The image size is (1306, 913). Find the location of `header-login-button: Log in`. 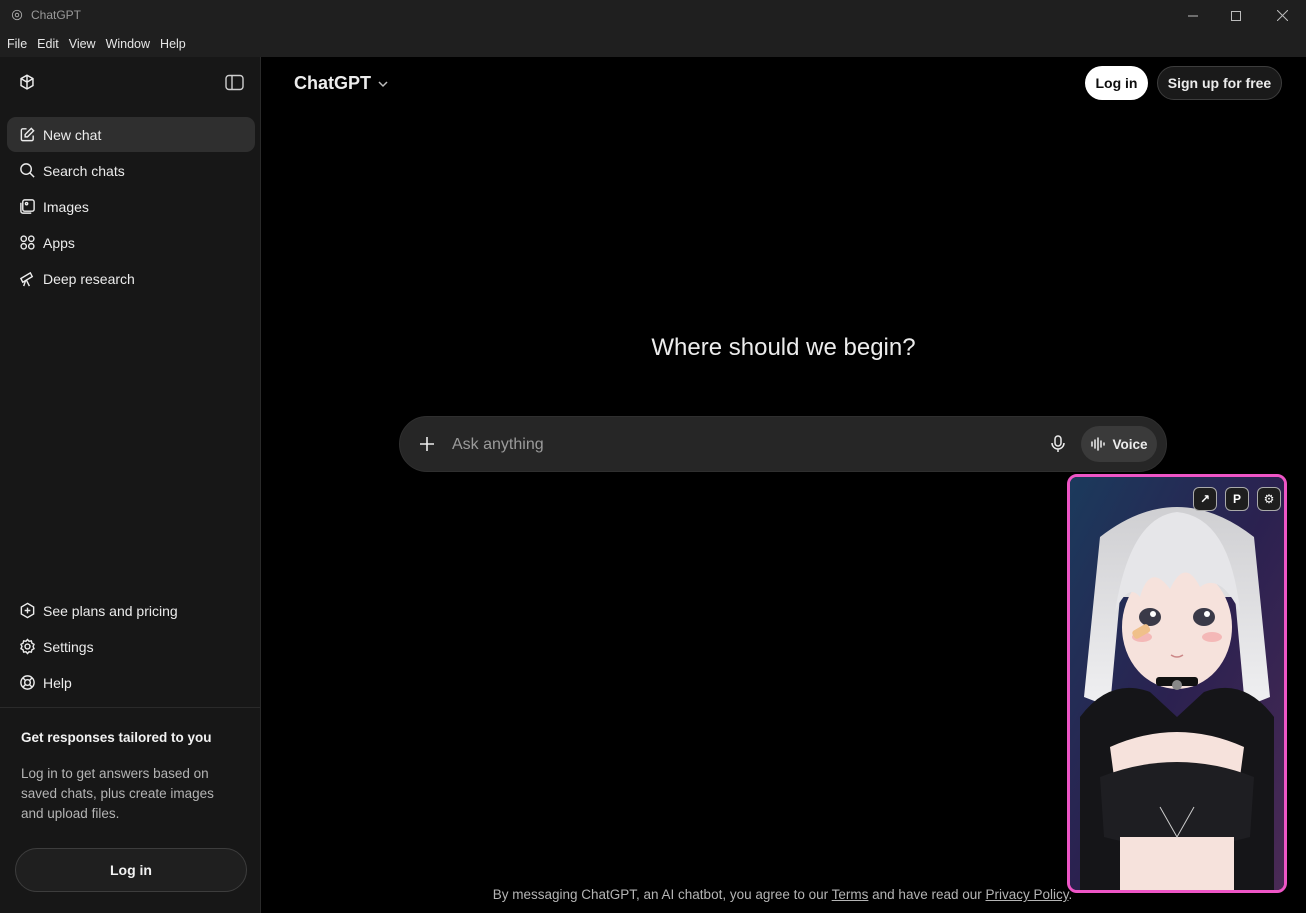

header-login-button: Log in is located at coordinates (1116, 83).